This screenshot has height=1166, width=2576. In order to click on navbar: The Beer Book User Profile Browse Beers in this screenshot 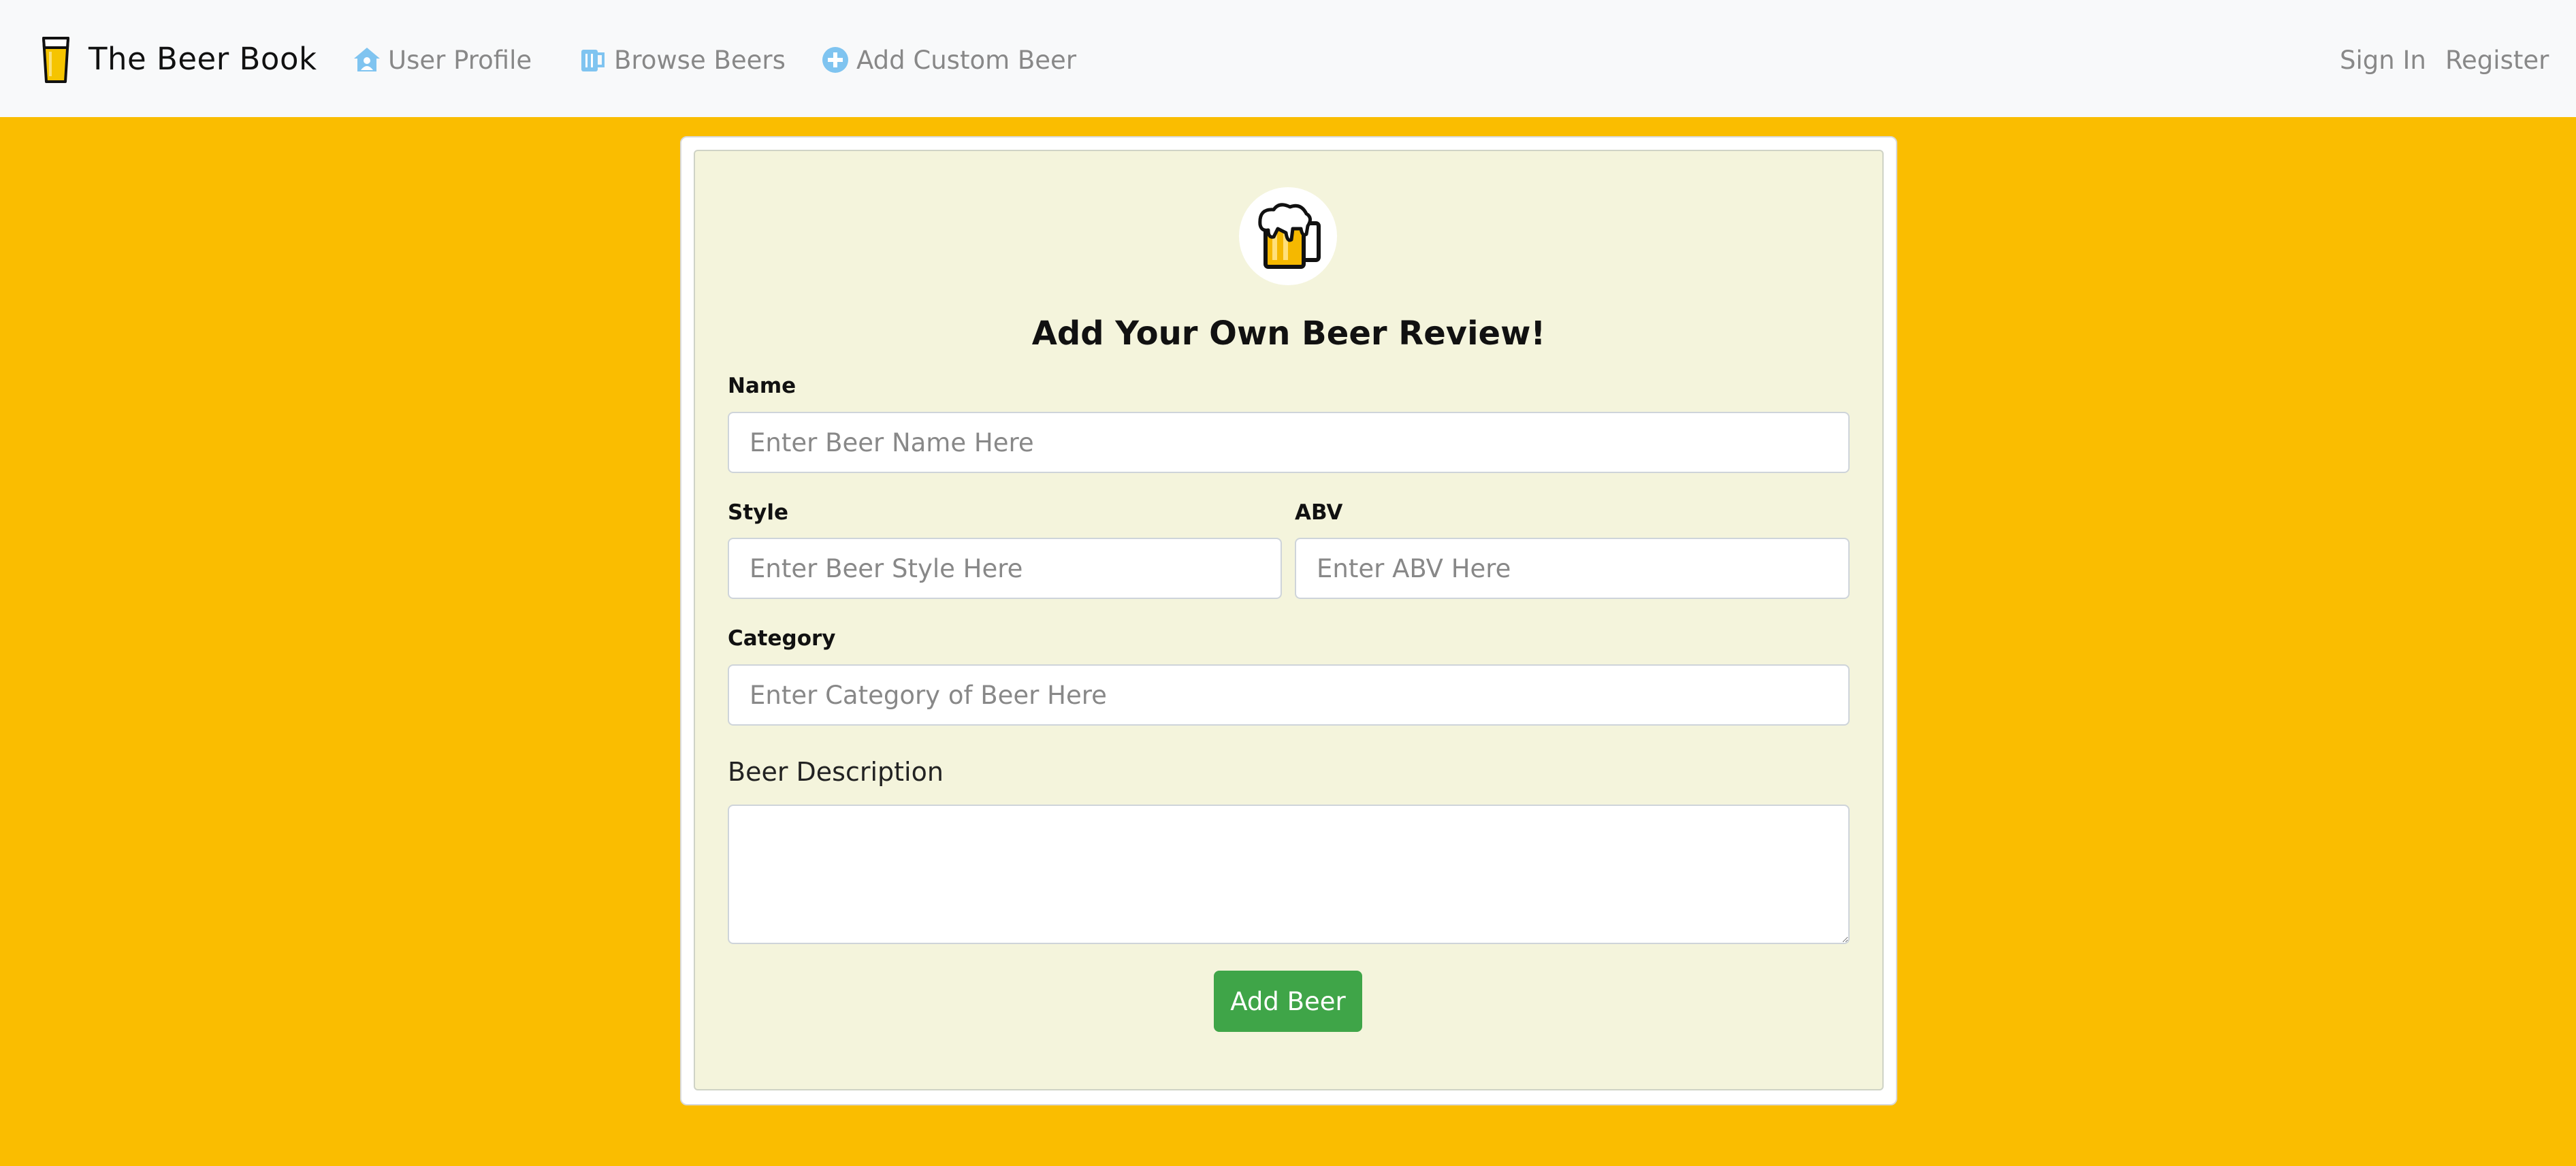, I will do `click(1288, 58)`.